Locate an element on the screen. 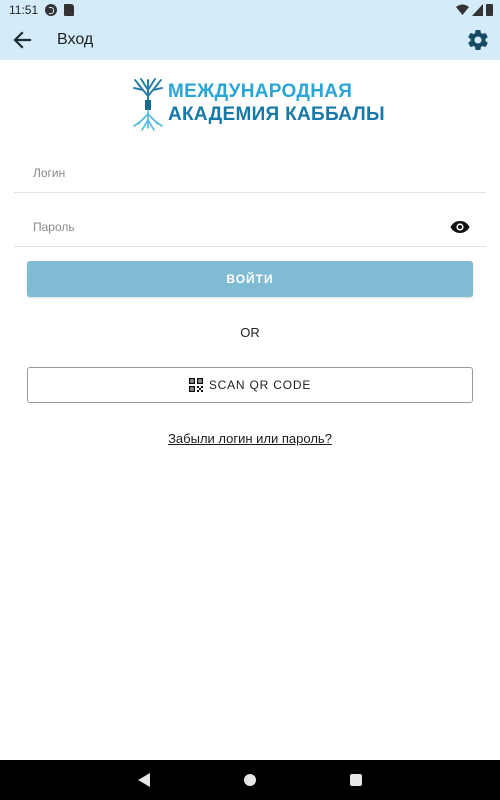  scan-qr-button: SCAN QR CODE is located at coordinates (250, 385).